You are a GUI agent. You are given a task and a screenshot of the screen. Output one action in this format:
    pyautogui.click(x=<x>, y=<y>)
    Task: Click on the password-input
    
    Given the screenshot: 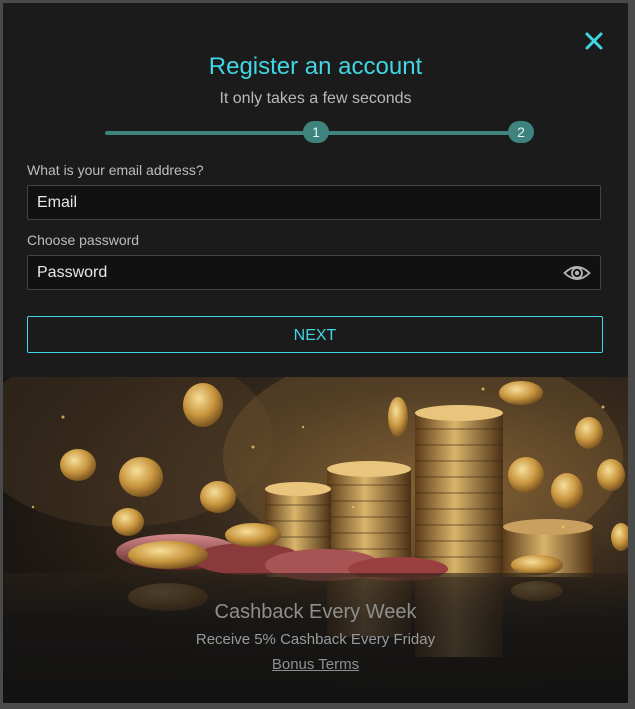 What is the action you would take?
    pyautogui.click(x=314, y=272)
    